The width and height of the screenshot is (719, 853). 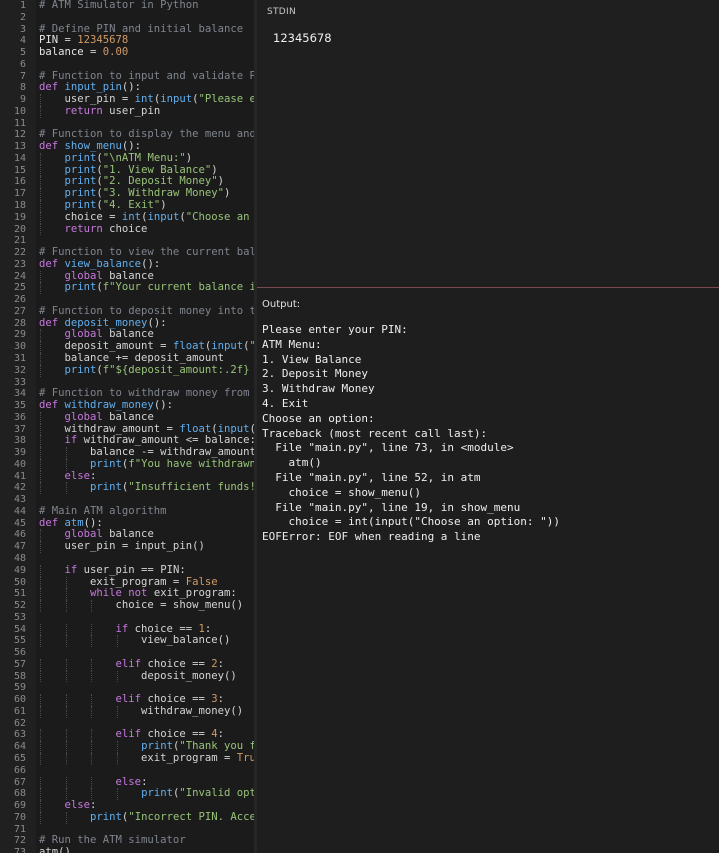 I want to click on output-line: Traceback (most recent call last):, so click(x=375, y=433).